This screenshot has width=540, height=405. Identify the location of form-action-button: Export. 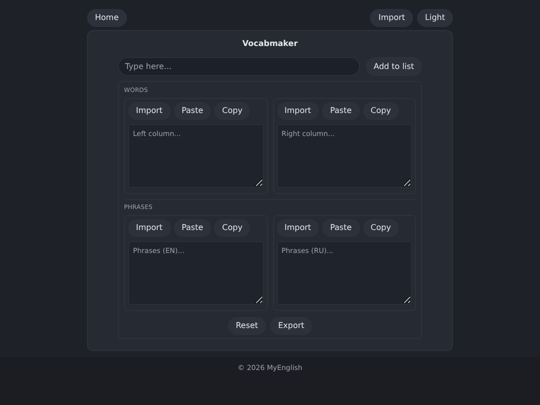
(291, 326).